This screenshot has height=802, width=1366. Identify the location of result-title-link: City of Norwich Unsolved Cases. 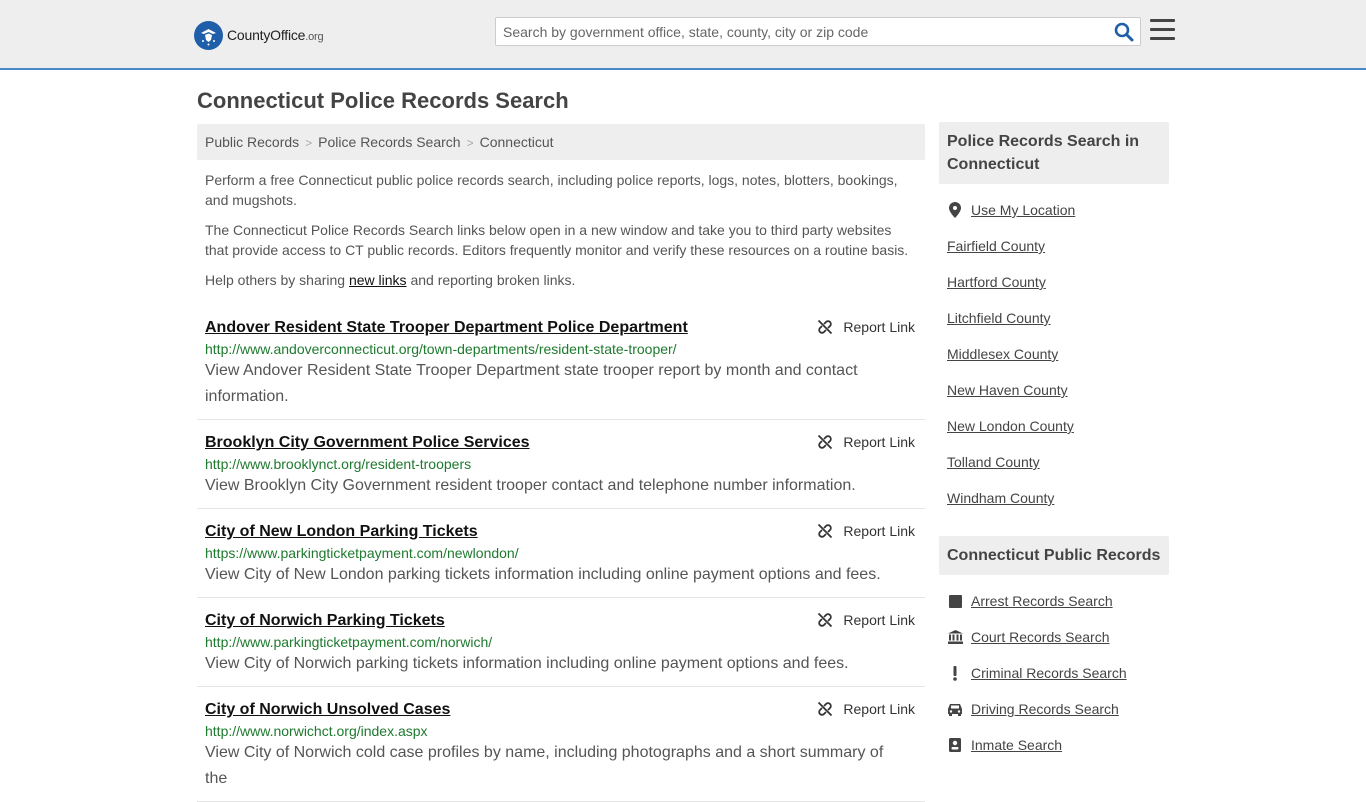
(327, 710).